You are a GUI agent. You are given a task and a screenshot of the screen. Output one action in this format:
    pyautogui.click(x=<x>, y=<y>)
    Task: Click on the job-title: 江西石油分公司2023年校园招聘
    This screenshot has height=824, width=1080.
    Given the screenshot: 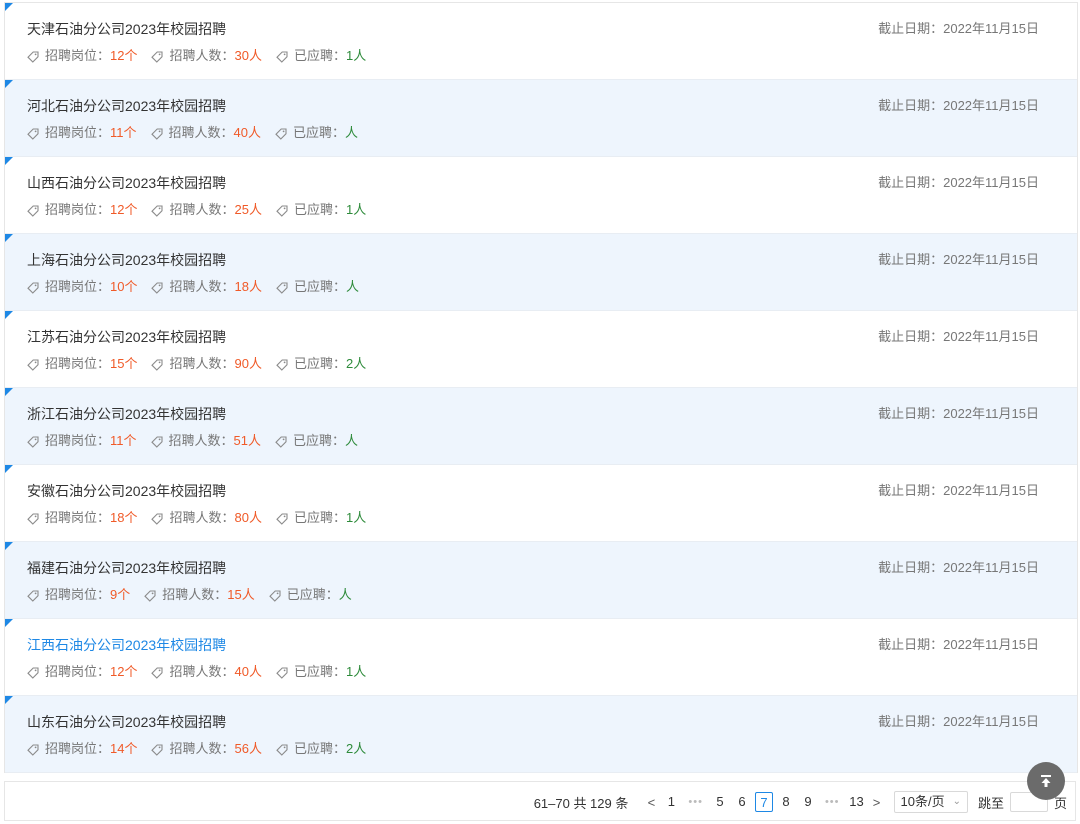 What is the action you would take?
    pyautogui.click(x=126, y=645)
    